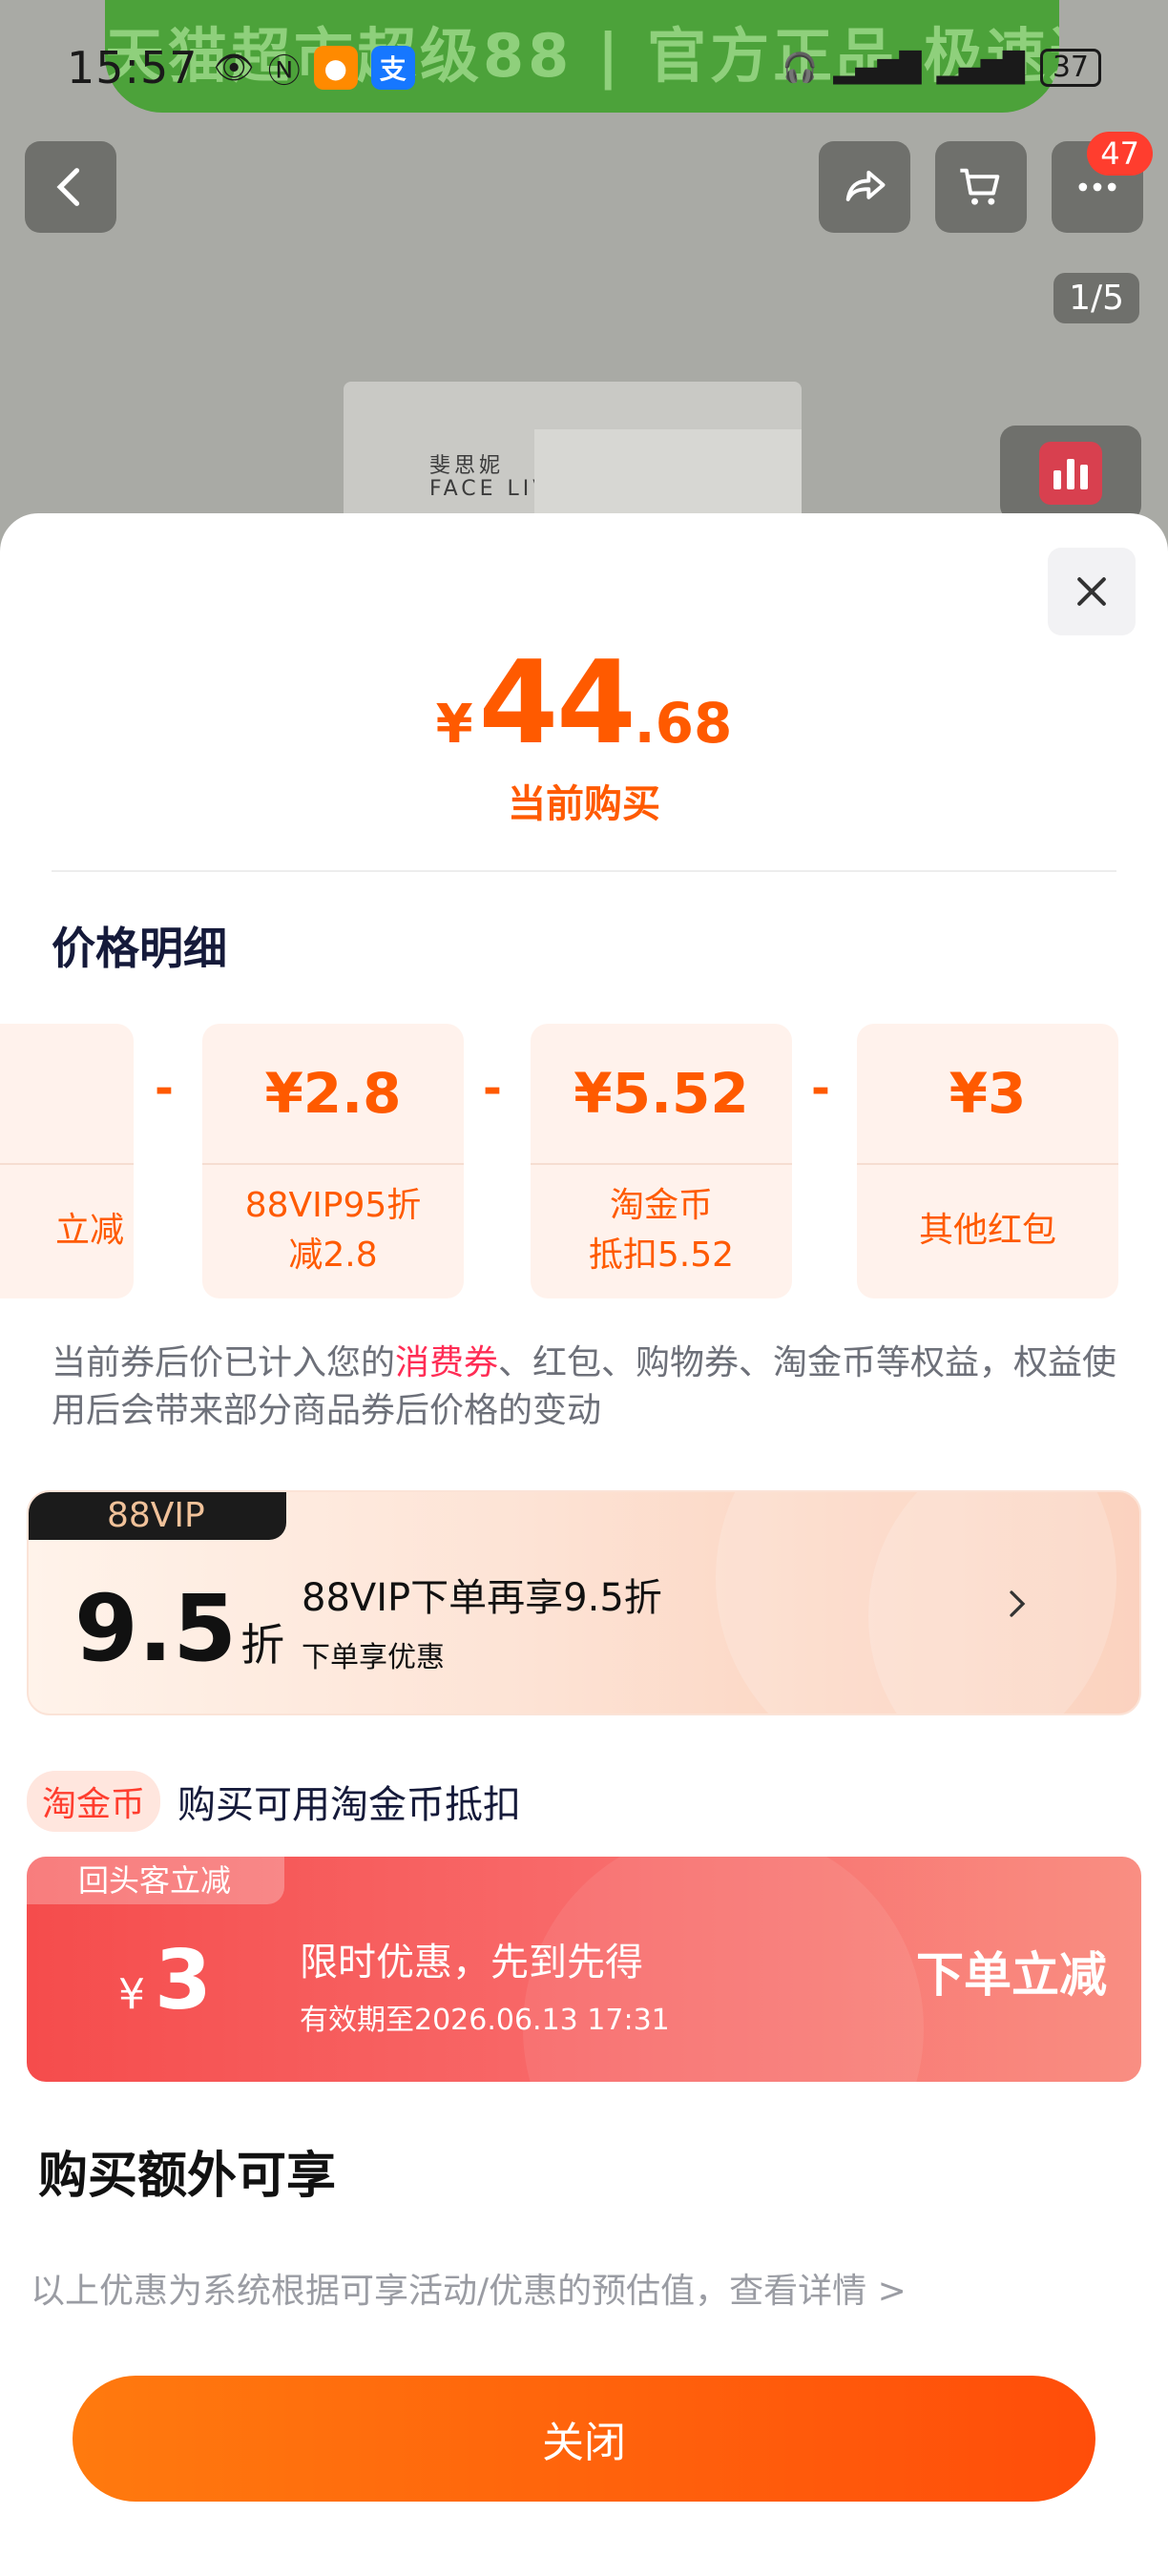 The image size is (1168, 2576). What do you see at coordinates (471, 1962) in the screenshot?
I see `returning-title: 限时优惠，先到先得` at bounding box center [471, 1962].